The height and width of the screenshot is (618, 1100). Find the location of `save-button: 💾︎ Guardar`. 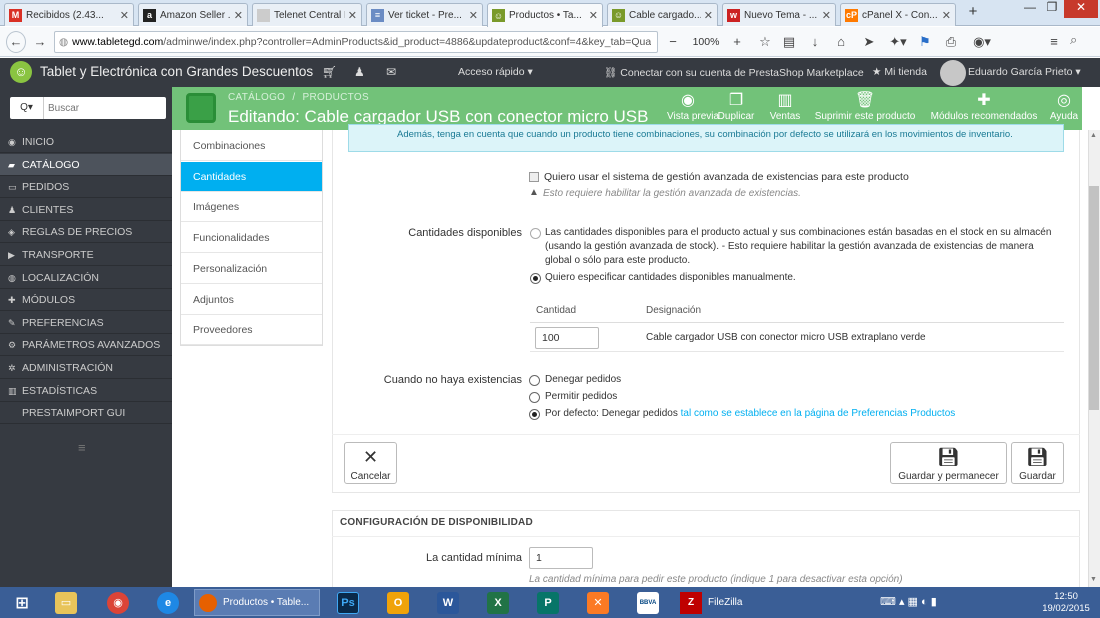

save-button: 💾︎ Guardar is located at coordinates (1037, 463).